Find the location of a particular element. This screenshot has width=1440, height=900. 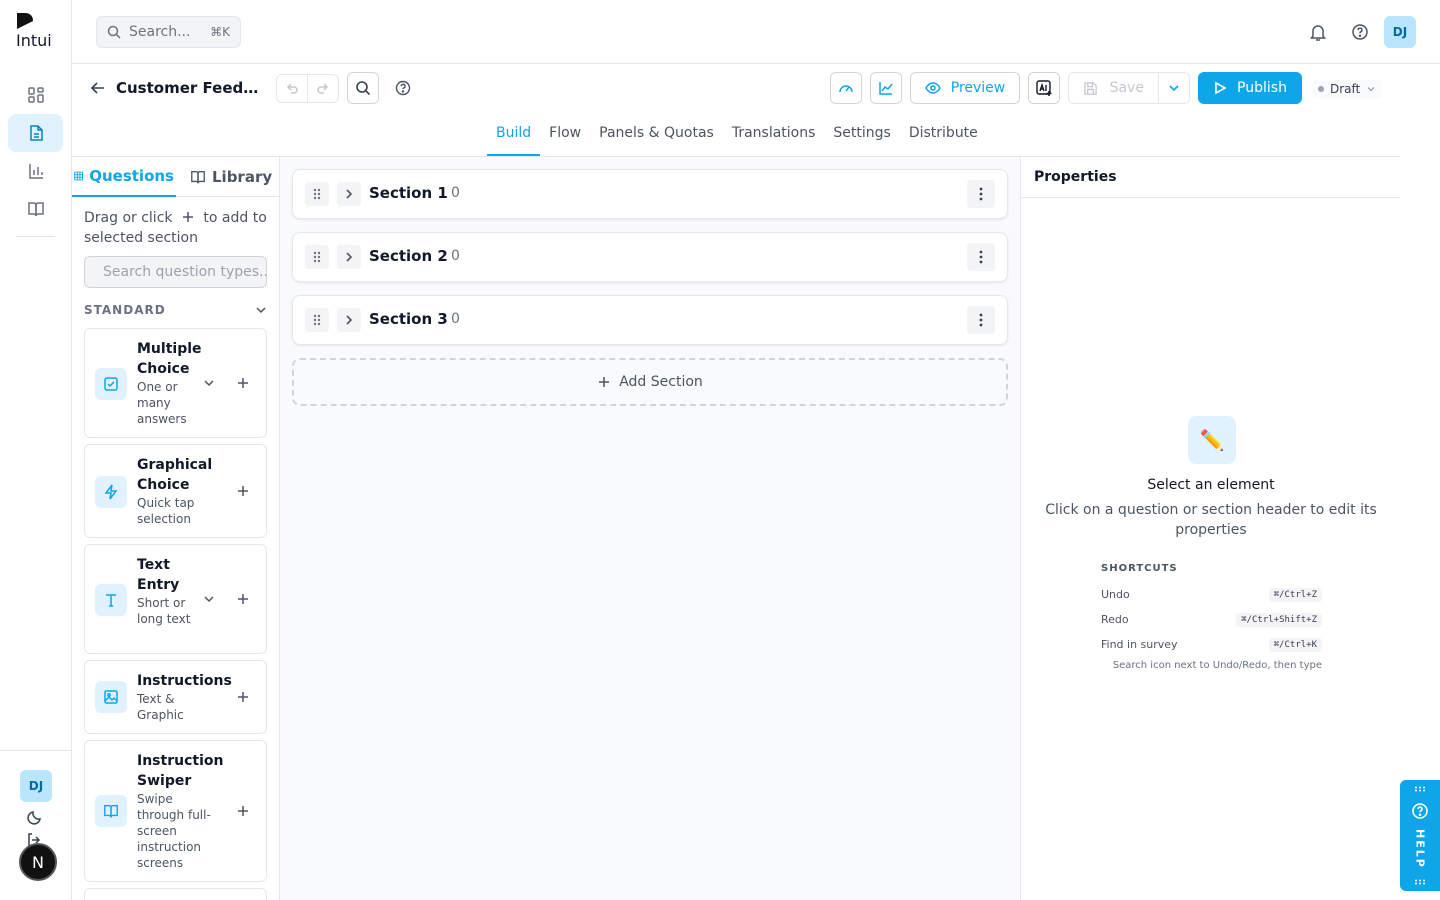

question-type-title: Multiple Choice is located at coordinates (169, 359).